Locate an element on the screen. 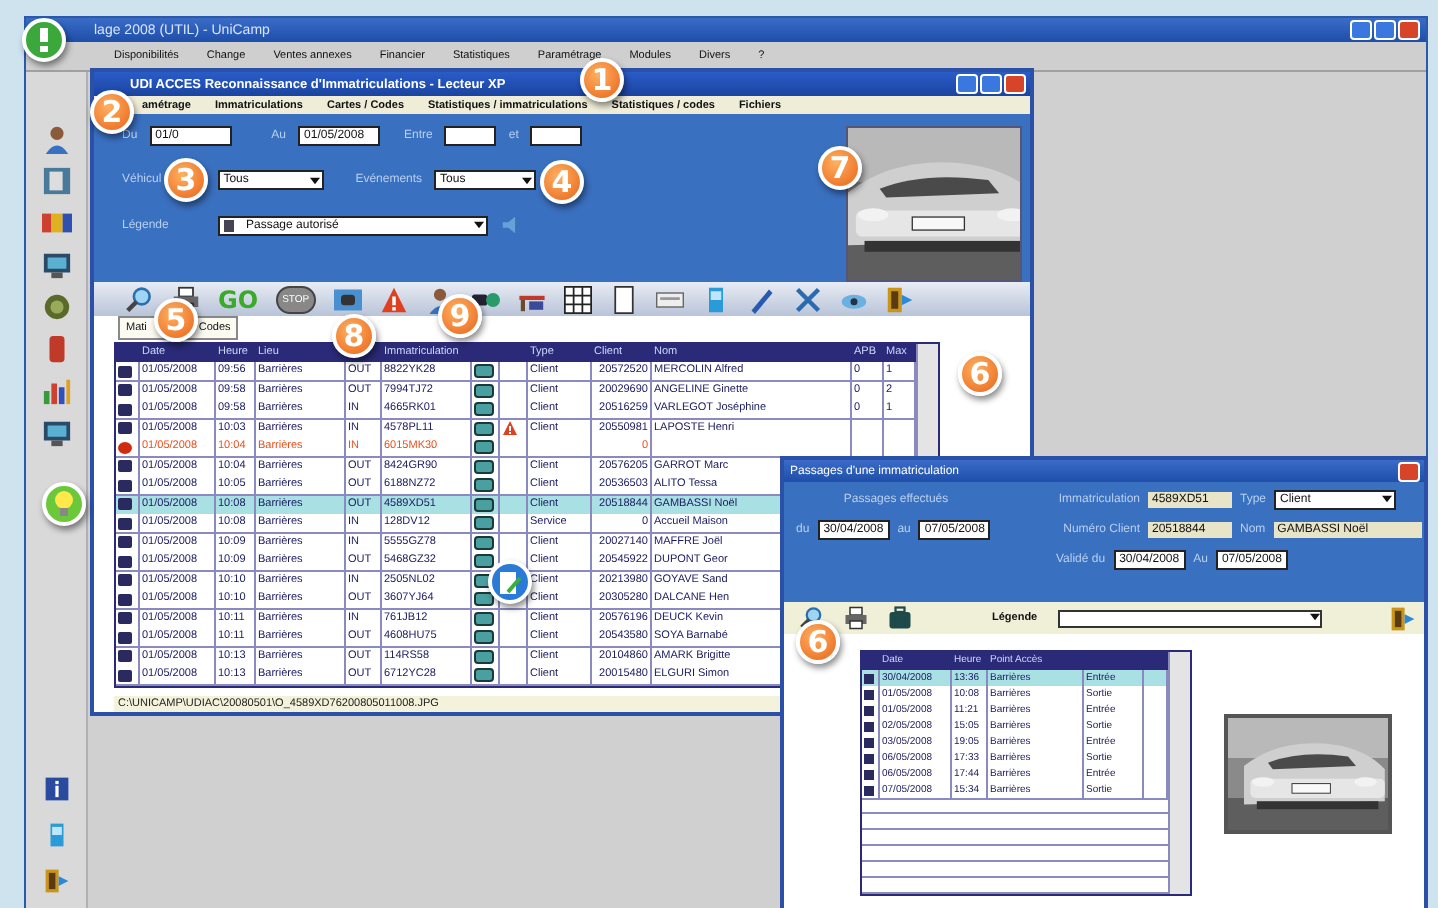 This screenshot has width=1438, height=908. camera-icon is located at coordinates (347, 299).